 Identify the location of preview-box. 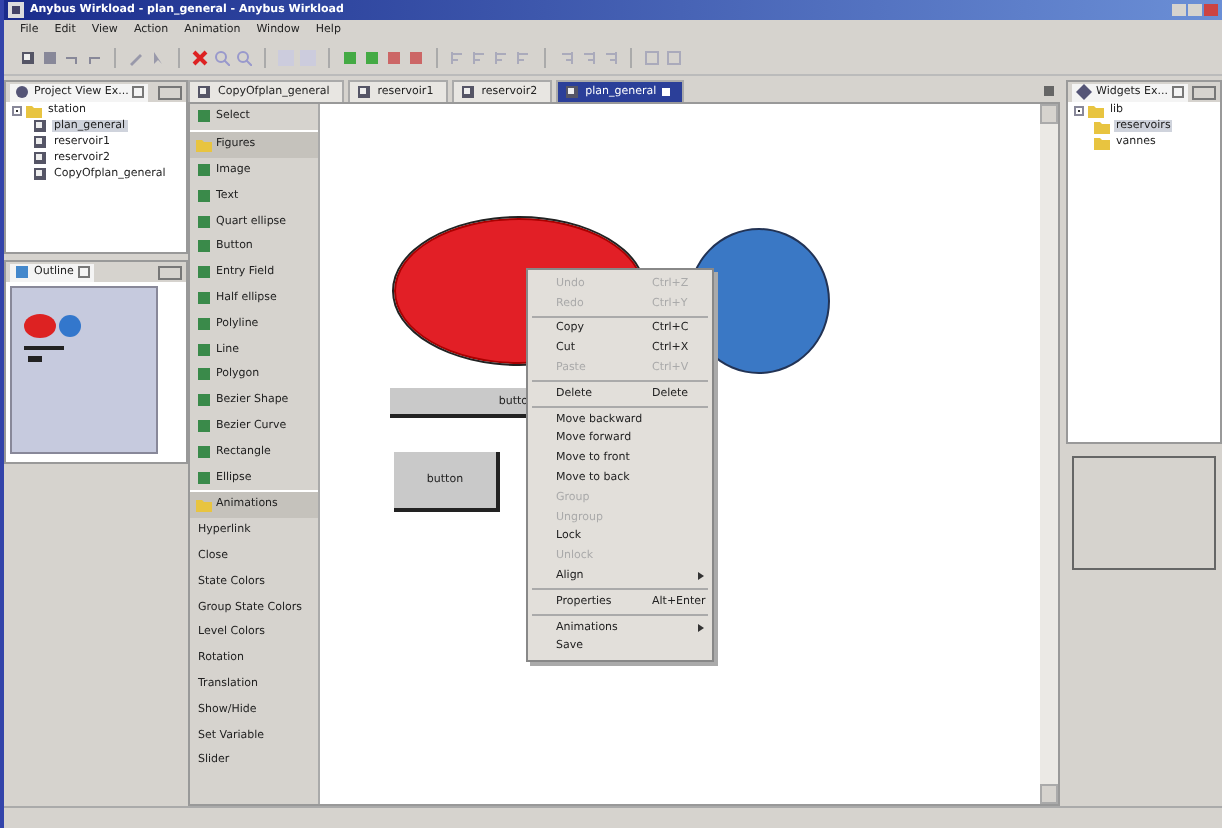
(1144, 513).